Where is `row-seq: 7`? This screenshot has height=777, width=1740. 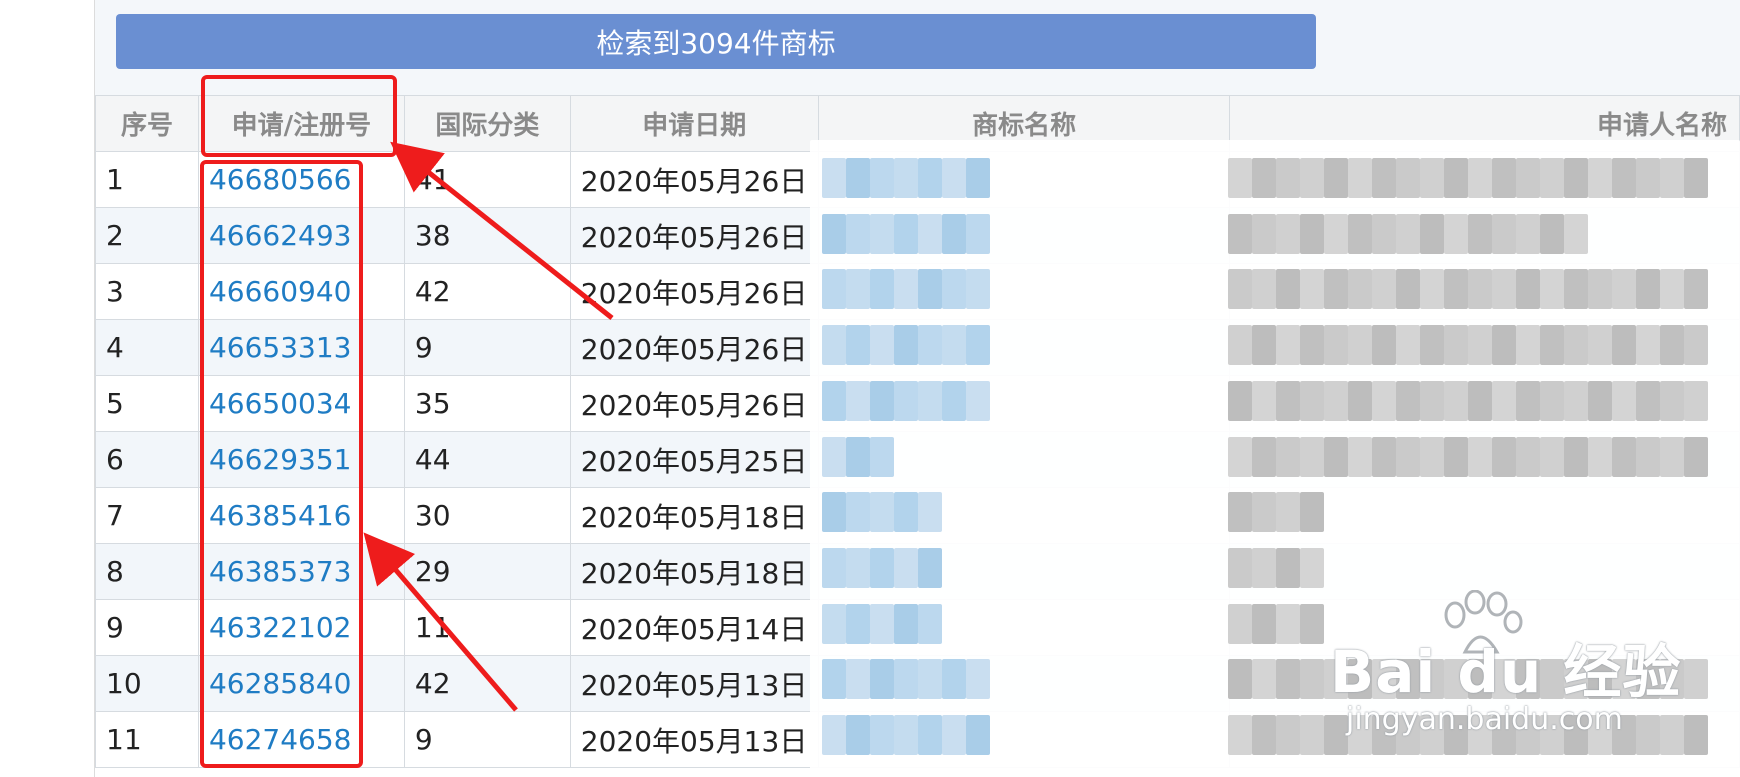
row-seq: 7 is located at coordinates (147, 515).